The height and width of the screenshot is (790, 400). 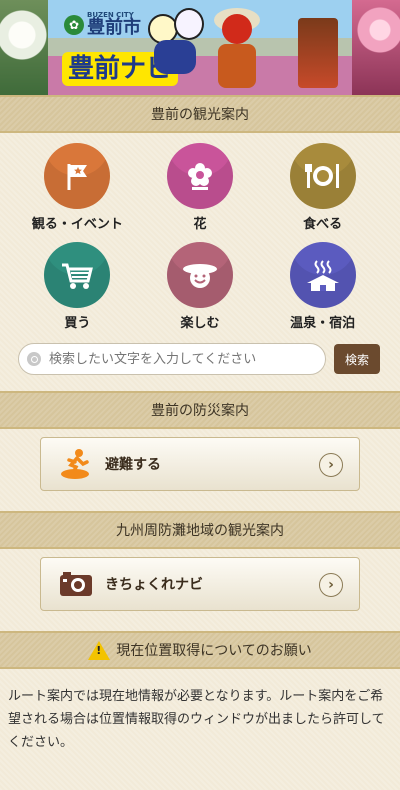 What do you see at coordinates (99, 650) in the screenshot?
I see `warning-icon: !` at bounding box center [99, 650].